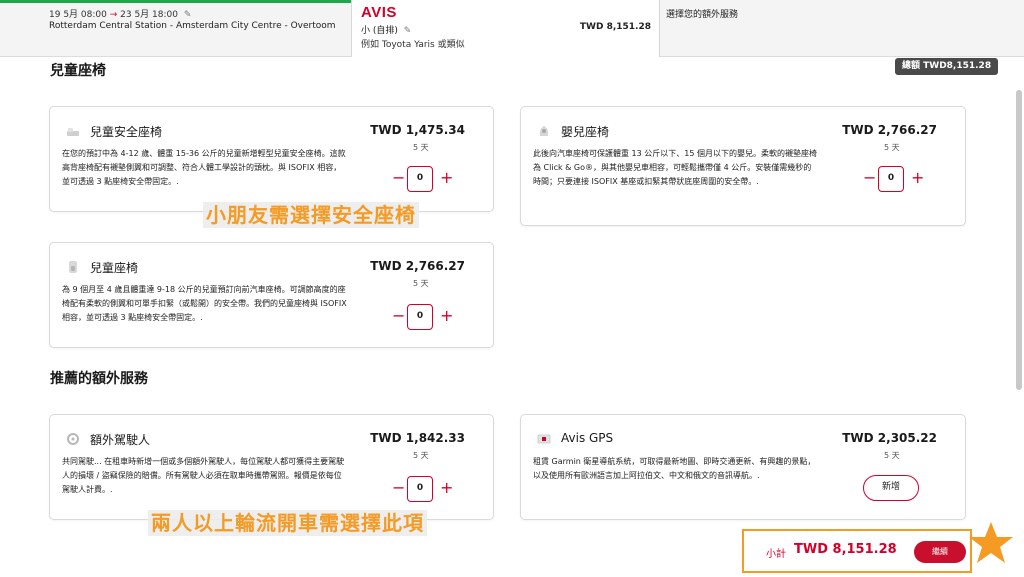  I want to click on subtotal-value: TWD 8,151.28, so click(845, 549).